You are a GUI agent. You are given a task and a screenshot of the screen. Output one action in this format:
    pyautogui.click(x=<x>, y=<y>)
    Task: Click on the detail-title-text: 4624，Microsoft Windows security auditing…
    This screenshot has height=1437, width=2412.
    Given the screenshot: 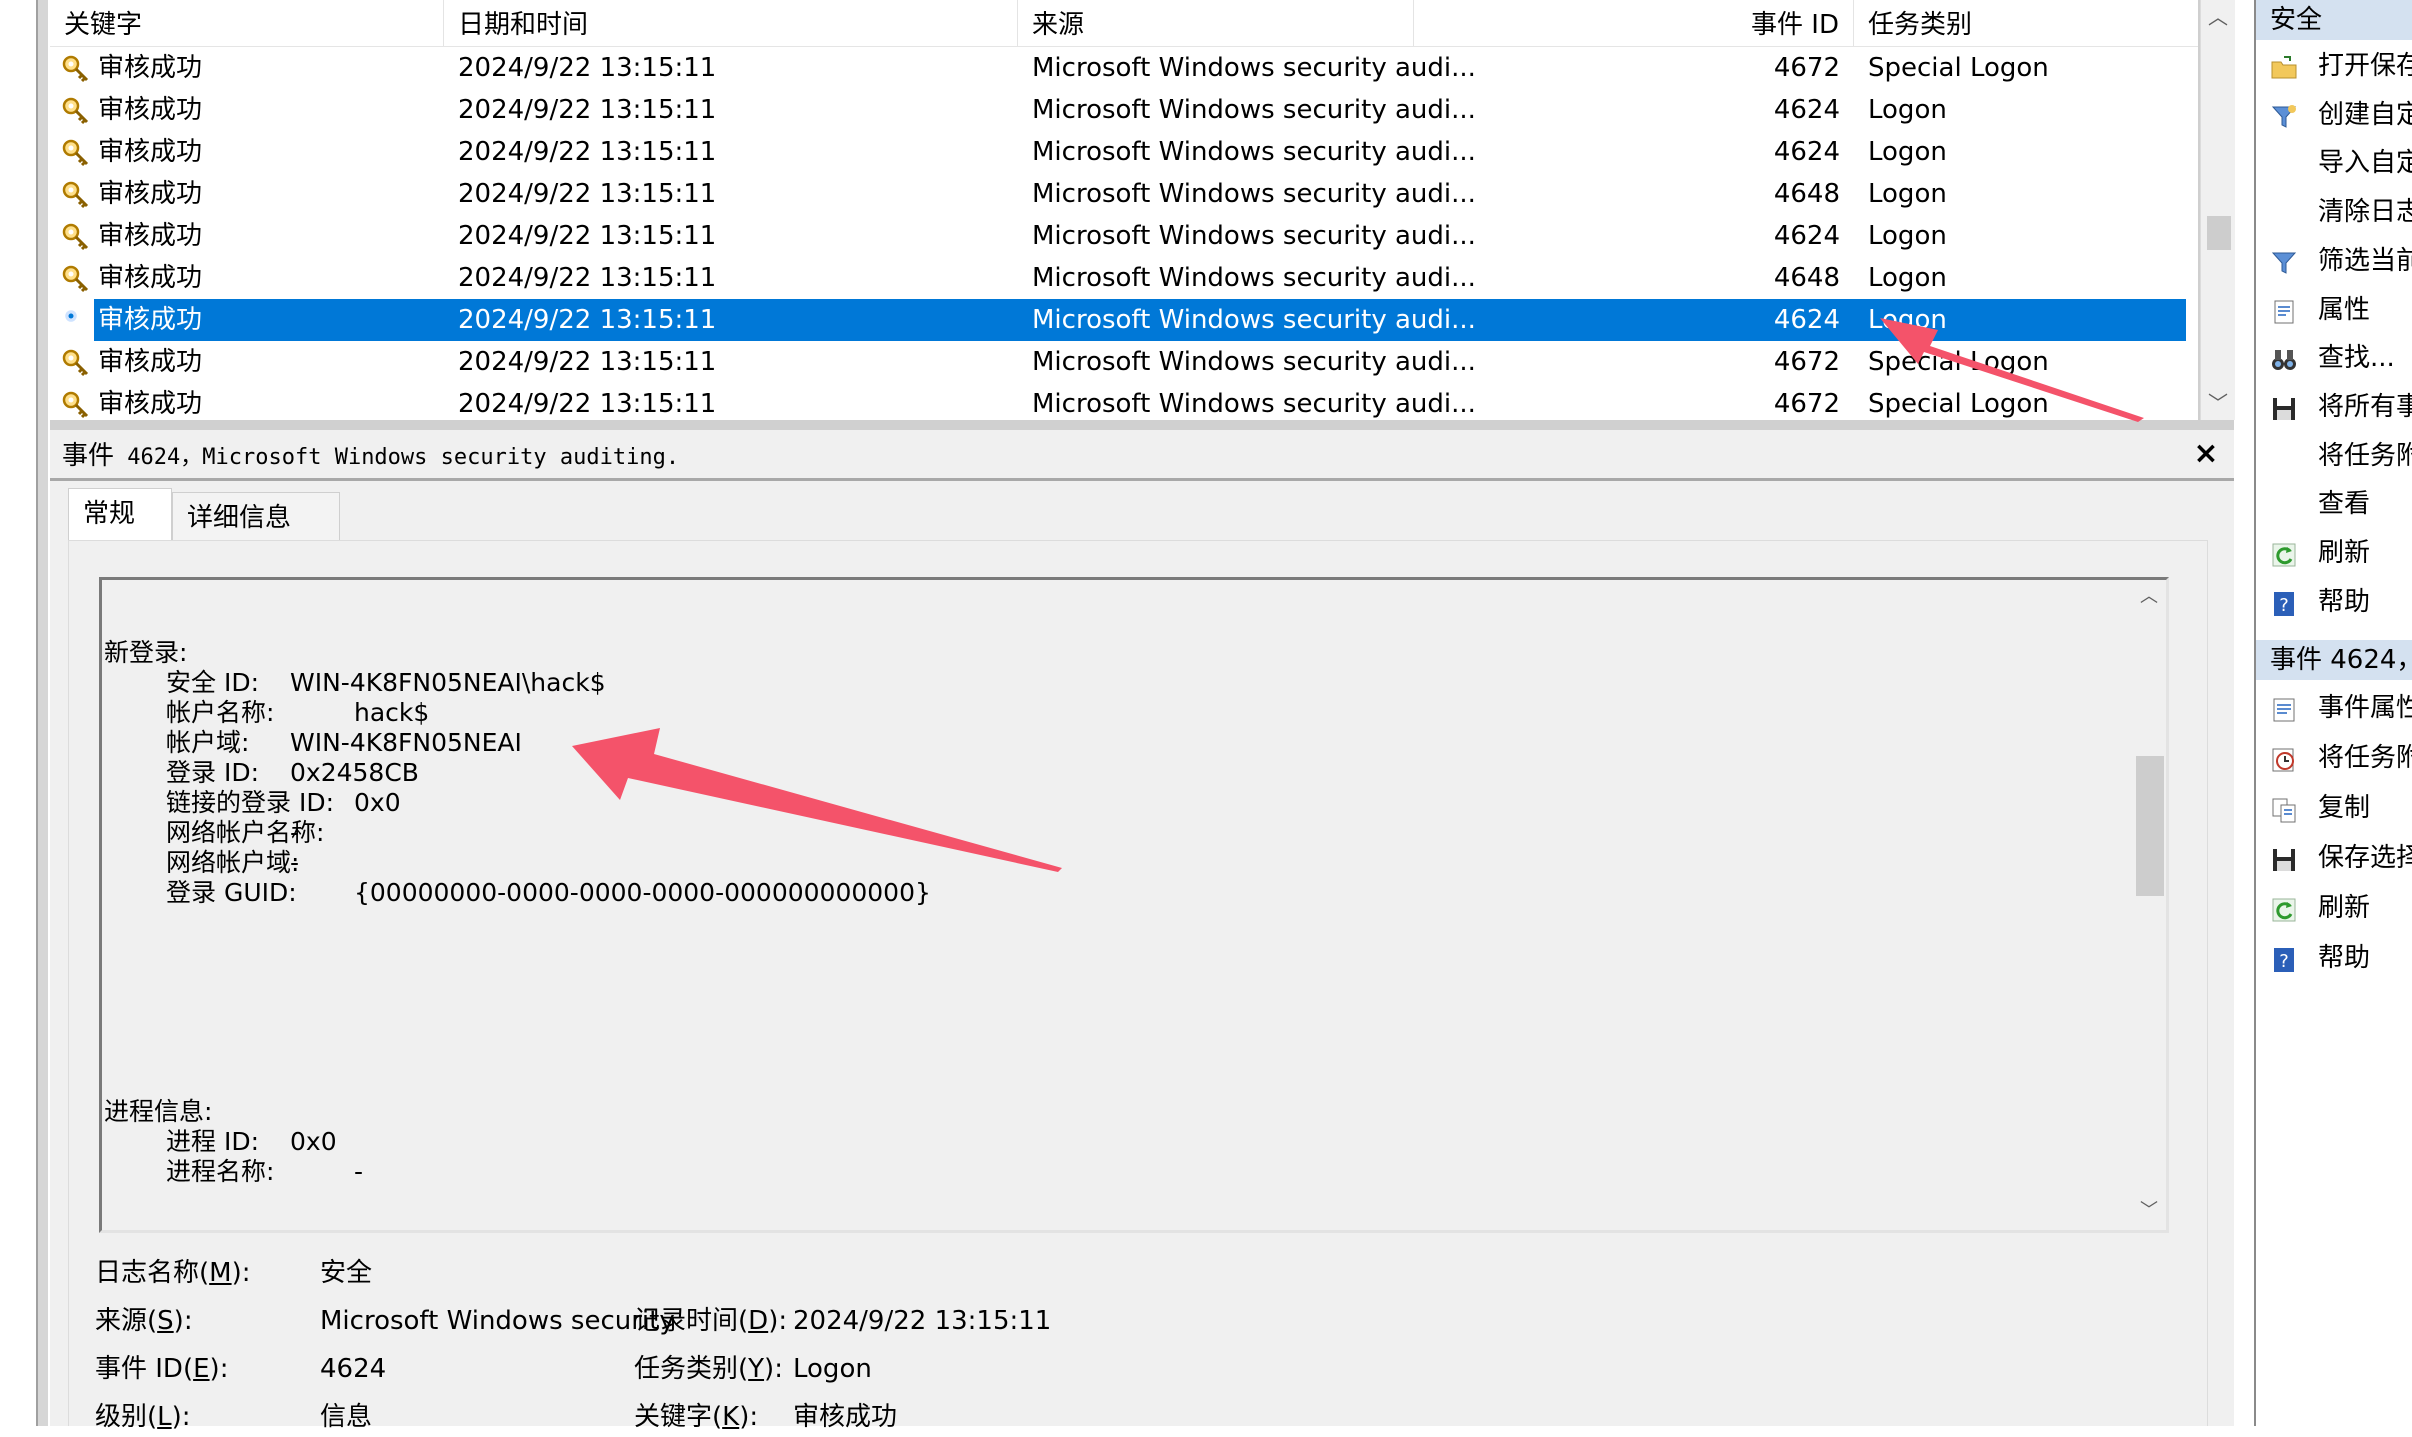 What is the action you would take?
    pyautogui.click(x=403, y=457)
    